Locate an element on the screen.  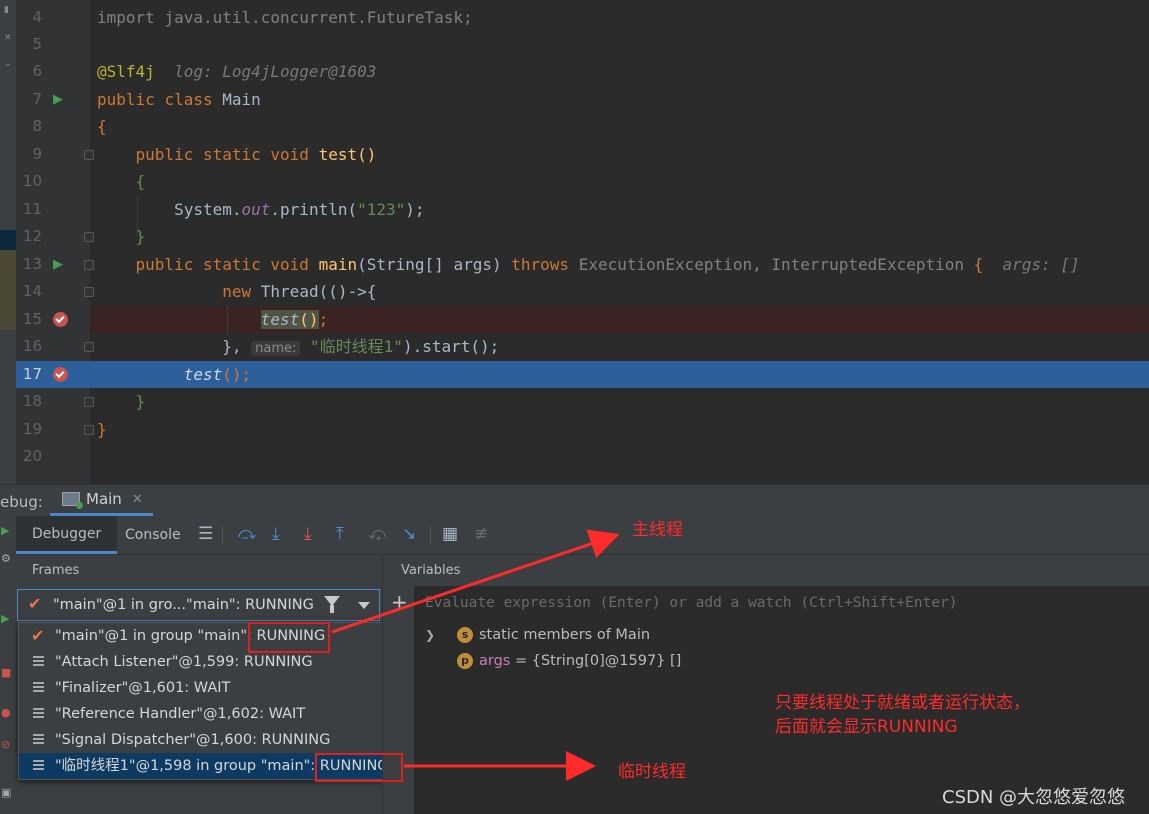
trace-icon: ≢ is located at coordinates (481, 534).